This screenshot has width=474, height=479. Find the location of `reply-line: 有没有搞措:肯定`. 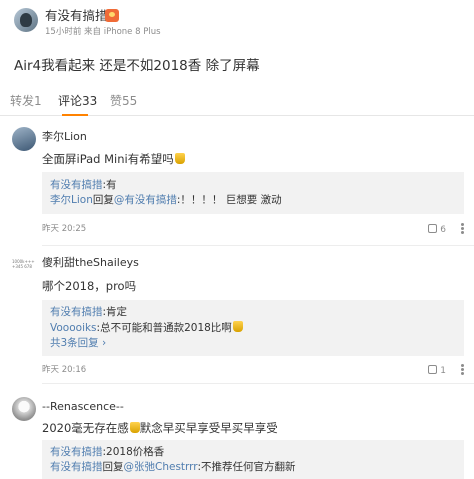

reply-line: 有没有搞措:肯定 is located at coordinates (89, 312).